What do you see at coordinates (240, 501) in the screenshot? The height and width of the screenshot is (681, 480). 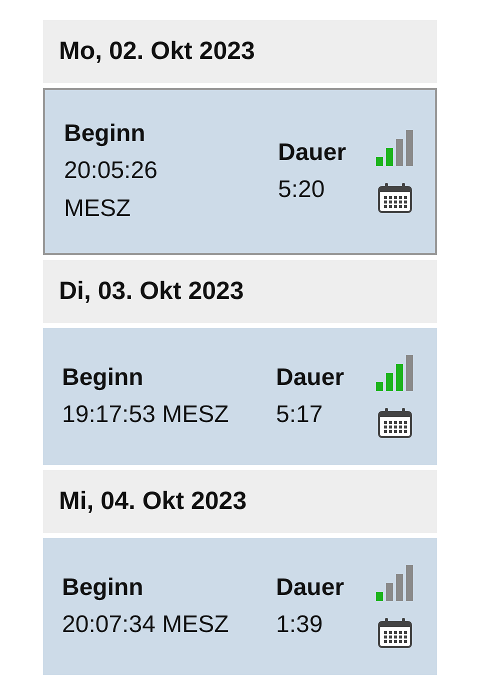 I see `date-header: Mi, 04. Okt 2023` at bounding box center [240, 501].